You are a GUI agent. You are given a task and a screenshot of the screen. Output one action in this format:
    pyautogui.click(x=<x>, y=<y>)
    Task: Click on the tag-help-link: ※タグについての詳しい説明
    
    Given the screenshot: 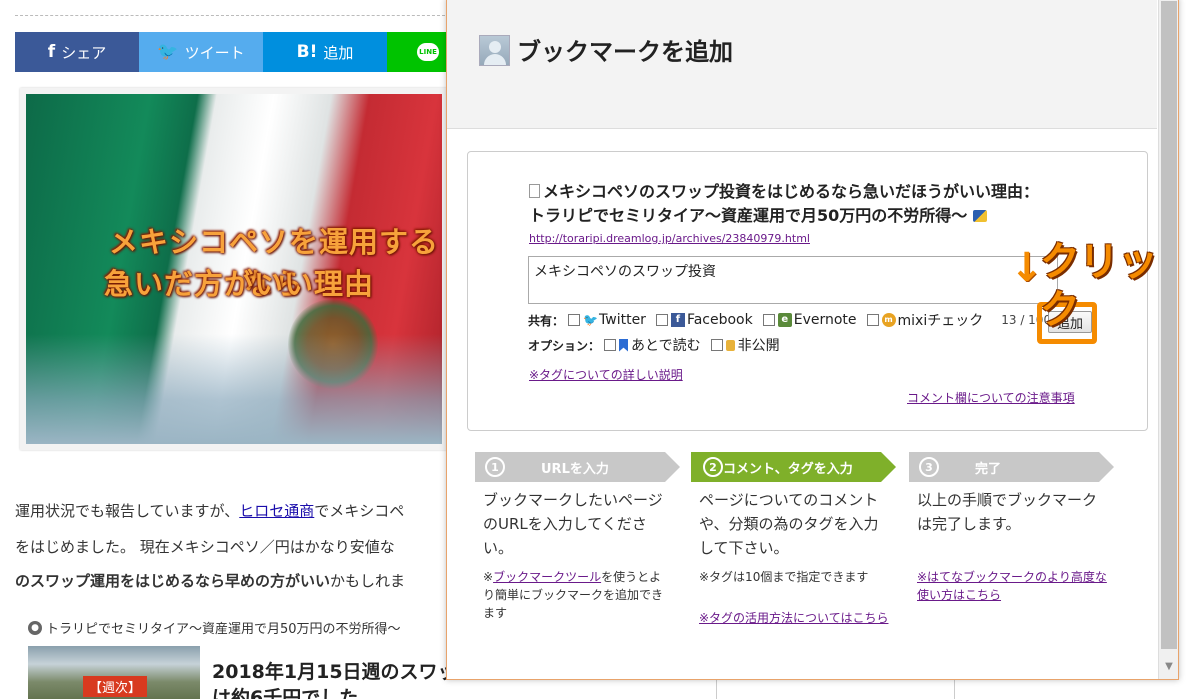 What is the action you would take?
    pyautogui.click(x=606, y=374)
    